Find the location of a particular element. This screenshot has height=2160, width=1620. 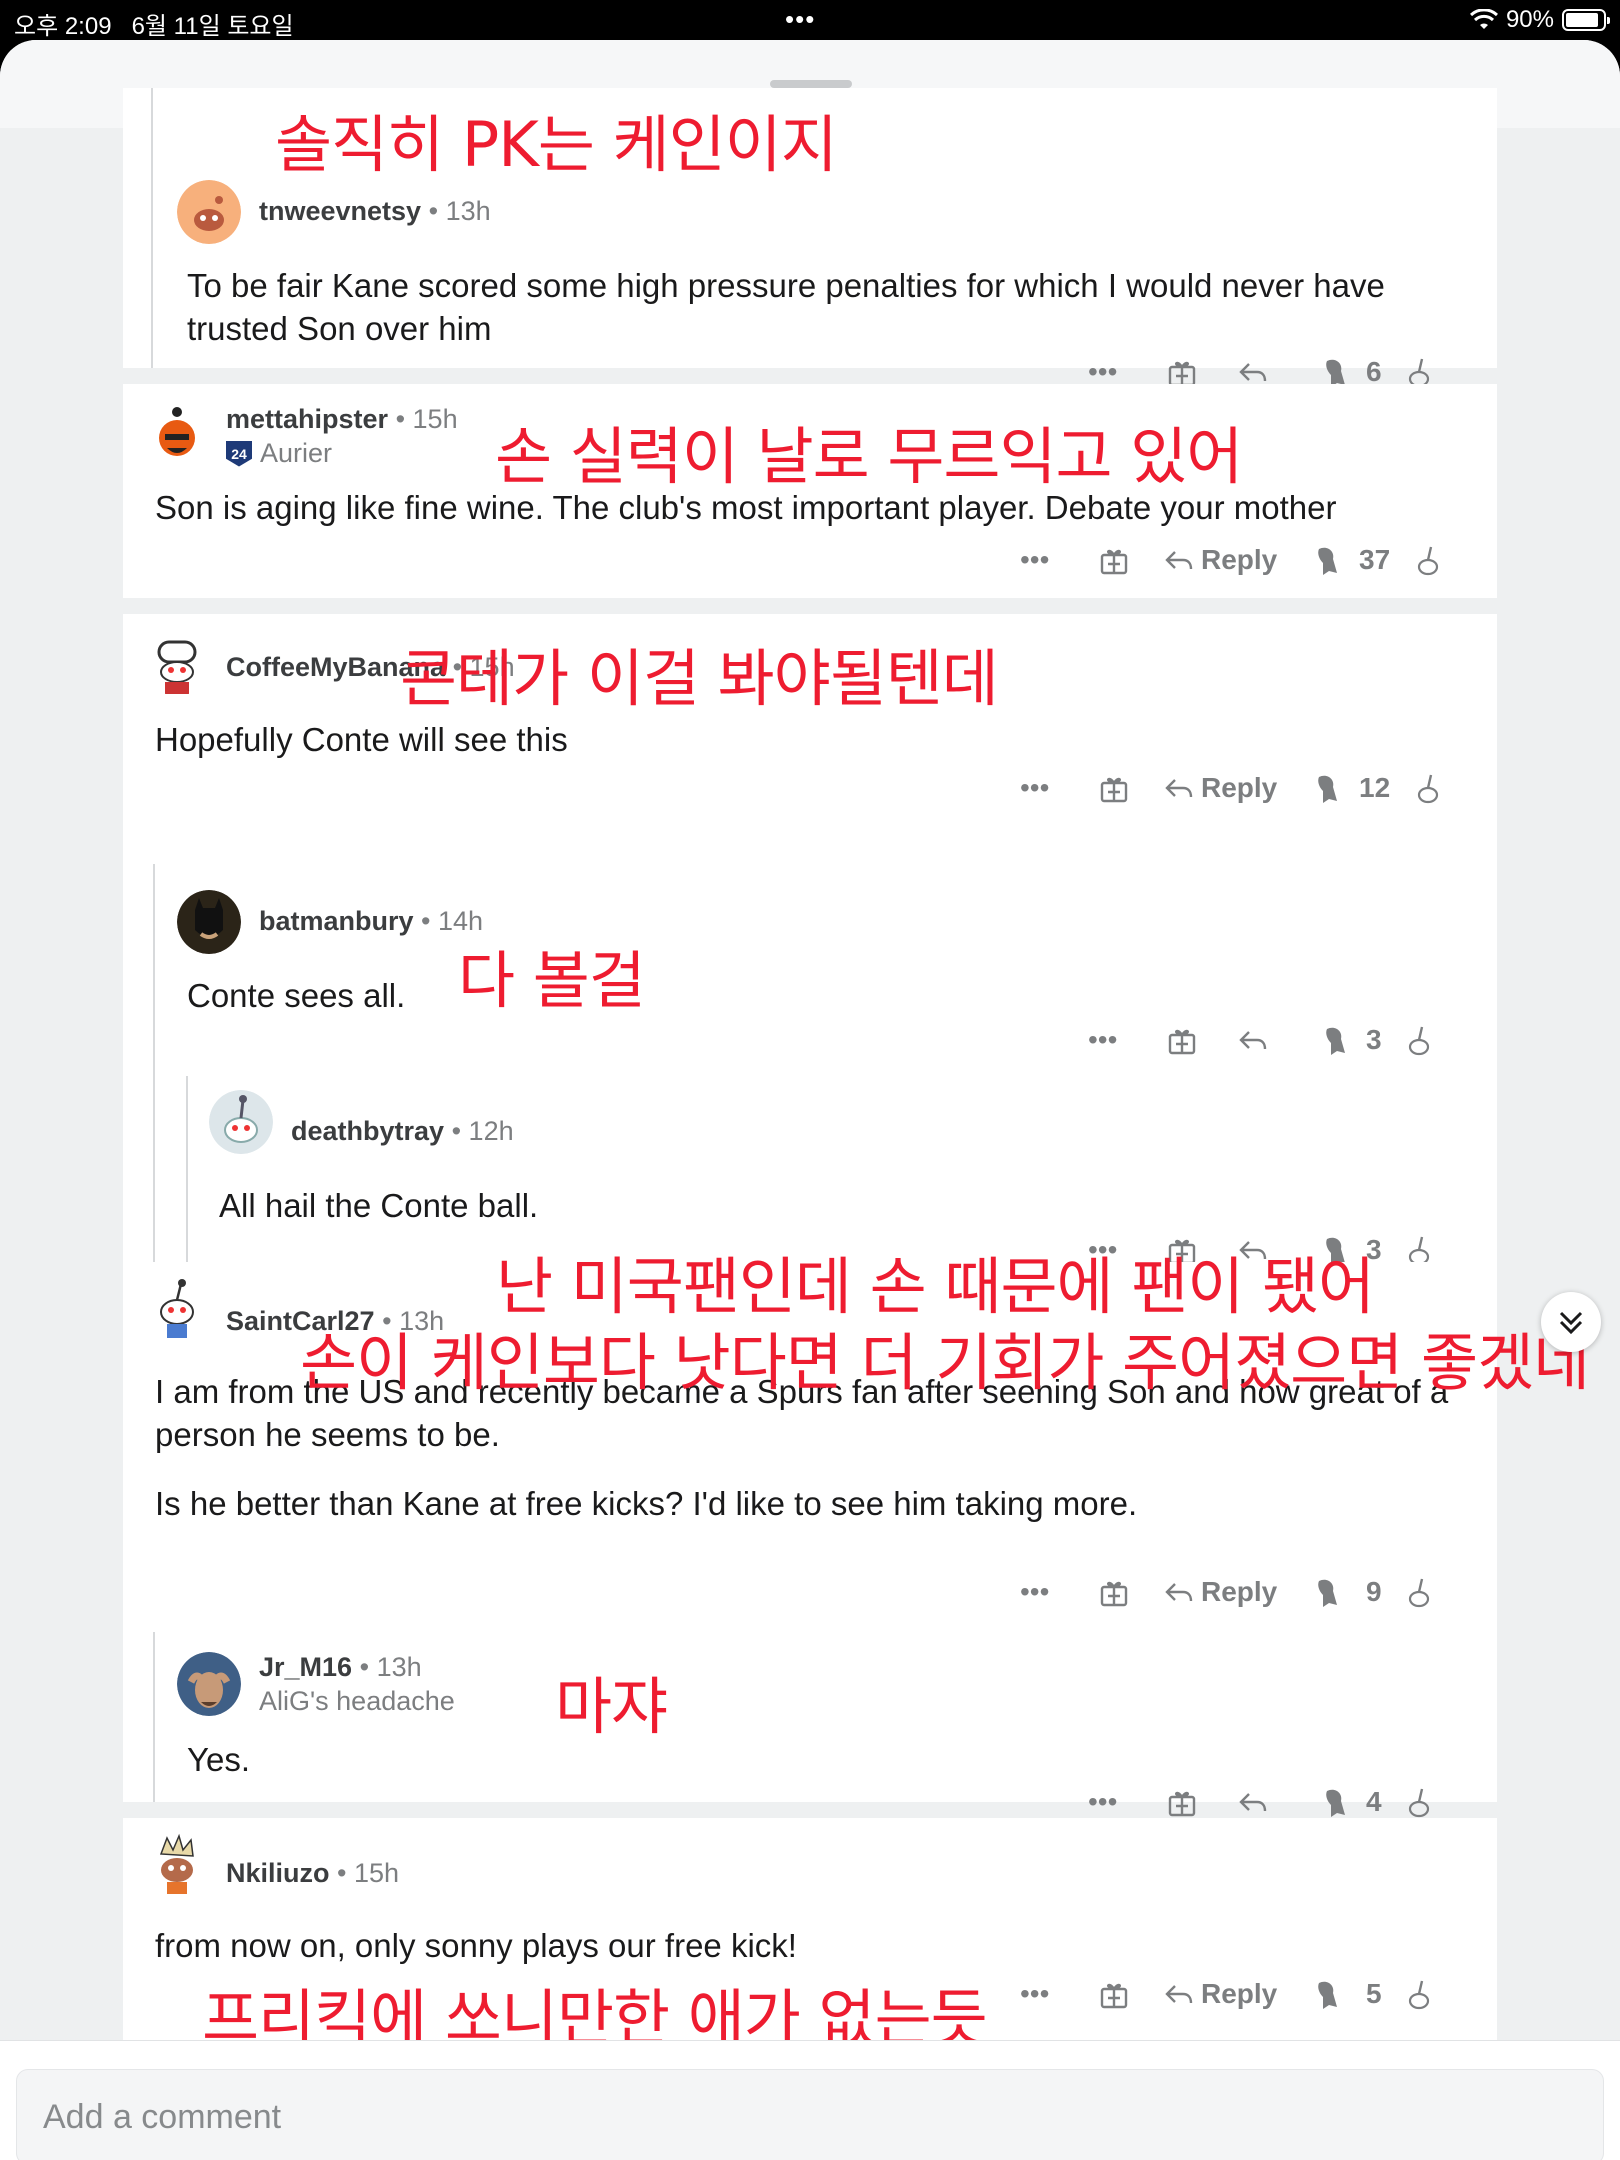

vote-count-value: 37 is located at coordinates (1375, 559).